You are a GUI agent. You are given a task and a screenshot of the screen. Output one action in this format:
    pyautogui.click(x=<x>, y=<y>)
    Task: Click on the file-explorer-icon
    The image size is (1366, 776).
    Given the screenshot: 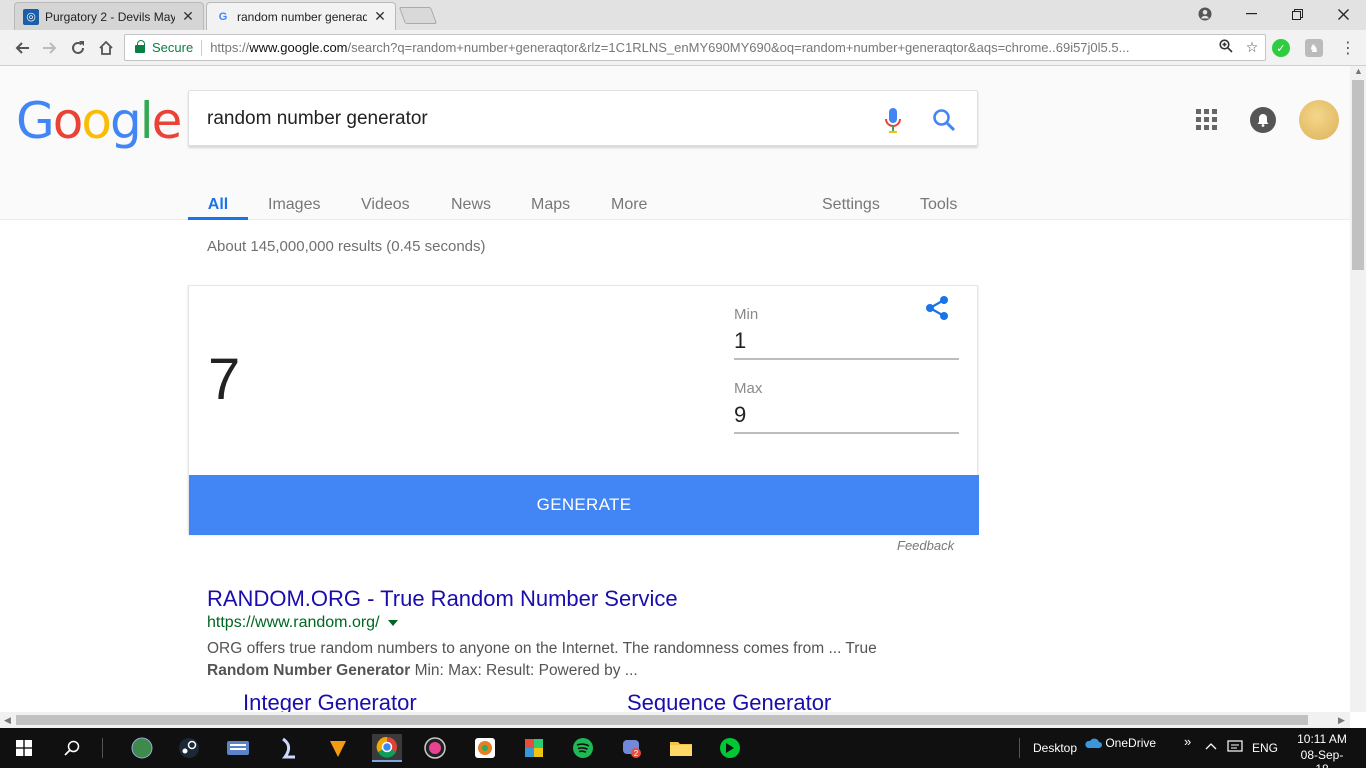 What is the action you would take?
    pyautogui.click(x=681, y=748)
    